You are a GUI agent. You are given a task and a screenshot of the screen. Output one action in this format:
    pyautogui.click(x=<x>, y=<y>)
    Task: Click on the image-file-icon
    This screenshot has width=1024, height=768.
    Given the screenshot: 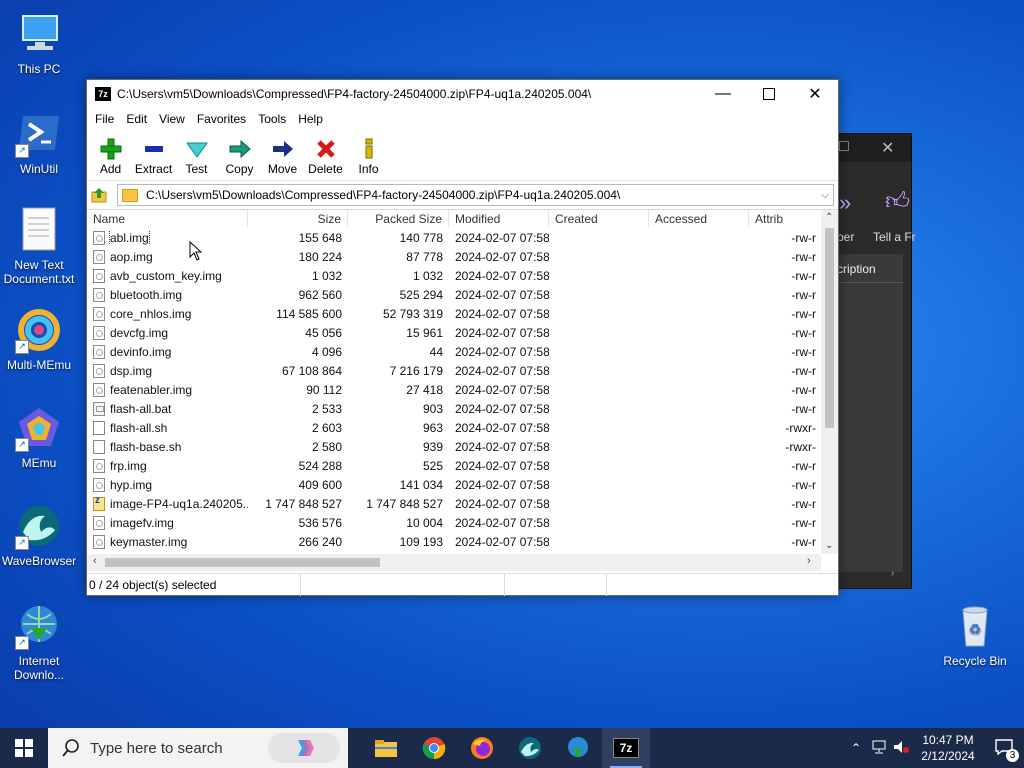 What is the action you would take?
    pyautogui.click(x=99, y=313)
    